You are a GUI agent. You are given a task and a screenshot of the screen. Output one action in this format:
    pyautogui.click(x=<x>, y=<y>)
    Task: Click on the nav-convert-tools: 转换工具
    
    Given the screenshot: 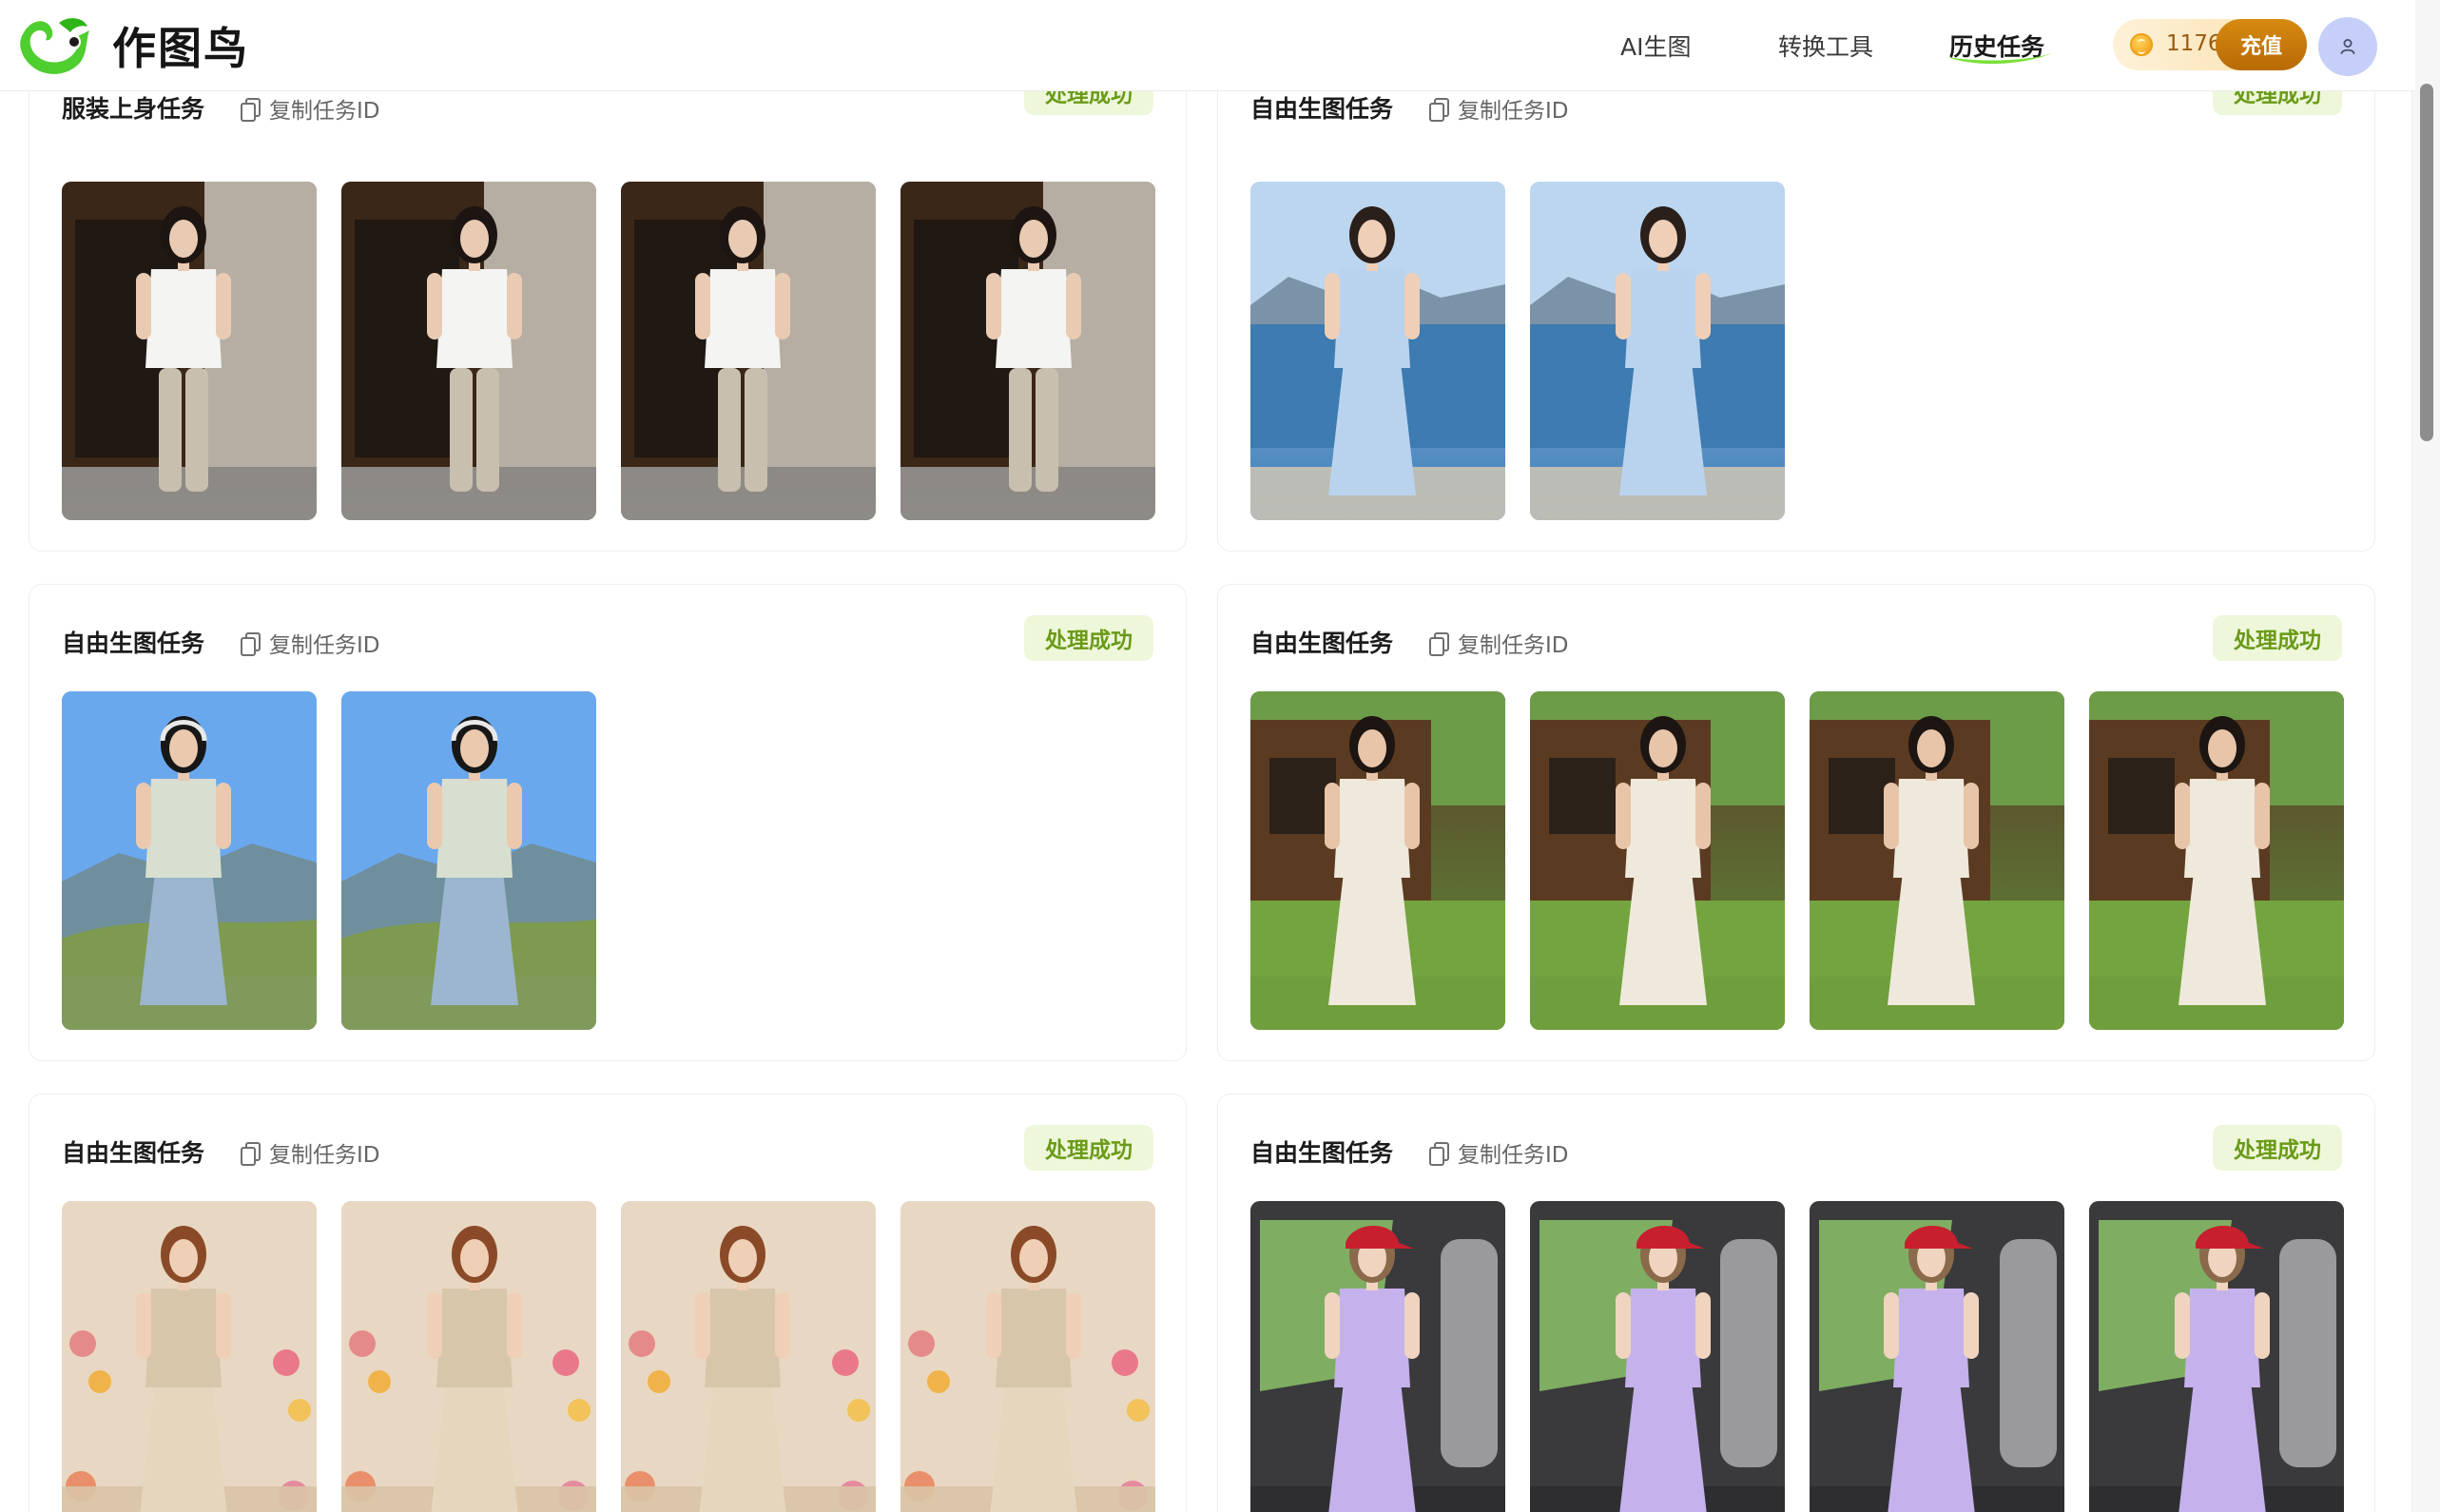 What is the action you would take?
    pyautogui.click(x=1825, y=46)
    